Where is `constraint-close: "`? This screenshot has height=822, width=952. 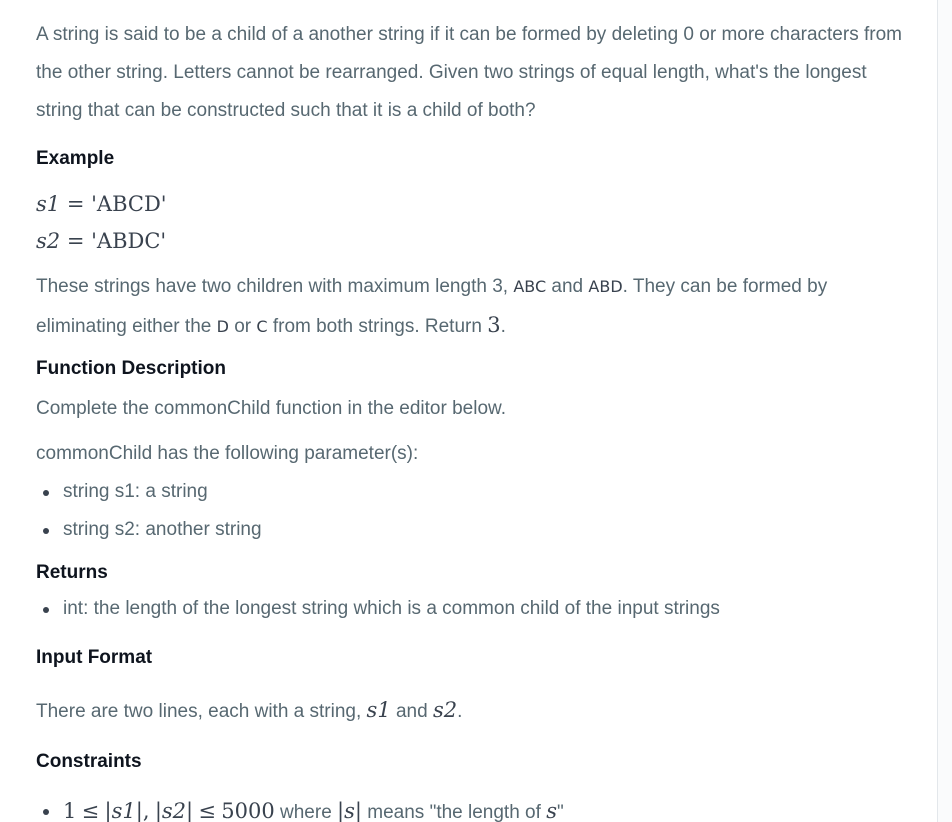 constraint-close: " is located at coordinates (560, 812).